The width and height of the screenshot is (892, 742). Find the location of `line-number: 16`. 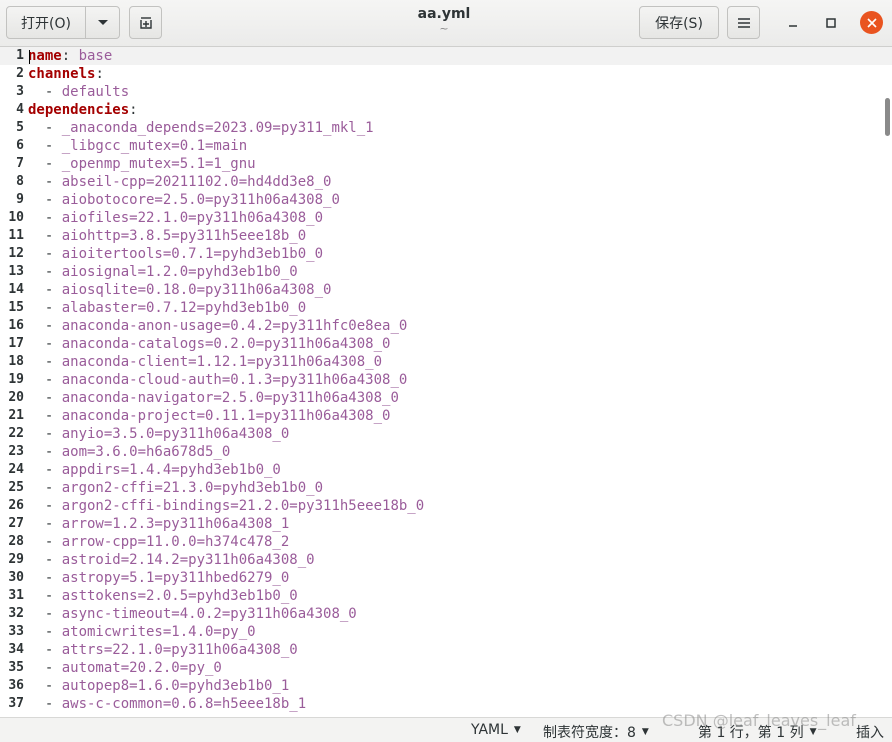

line-number: 16 is located at coordinates (16, 325).